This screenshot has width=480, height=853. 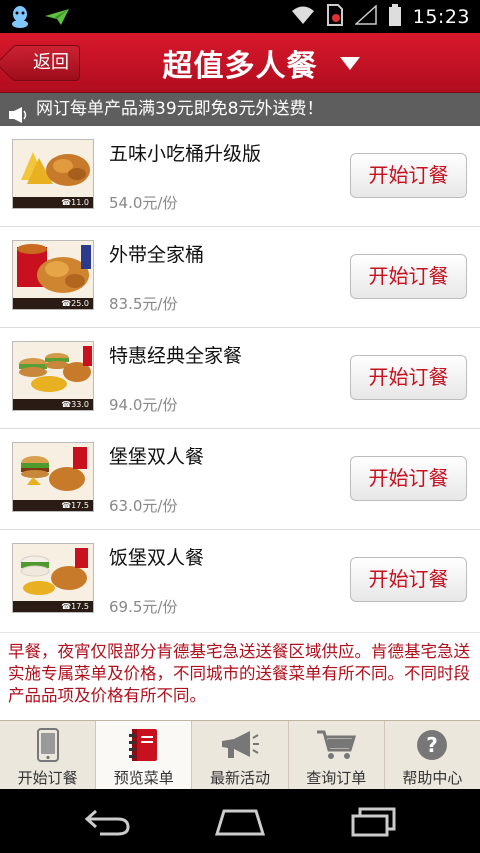 I want to click on notice-bar: 网订每单产品满39元即免8元外送费！, so click(x=240, y=109).